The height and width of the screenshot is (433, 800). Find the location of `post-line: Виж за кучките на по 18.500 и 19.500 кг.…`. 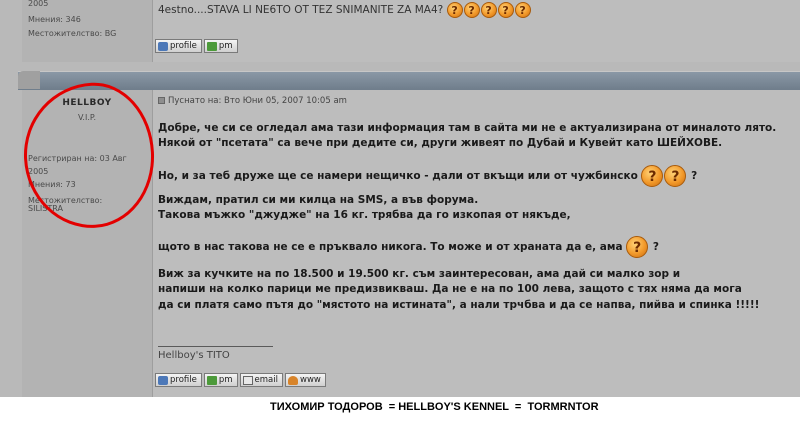

post-line: Виж за кучките на по 18.500 и 19.500 кг.… is located at coordinates (419, 274).